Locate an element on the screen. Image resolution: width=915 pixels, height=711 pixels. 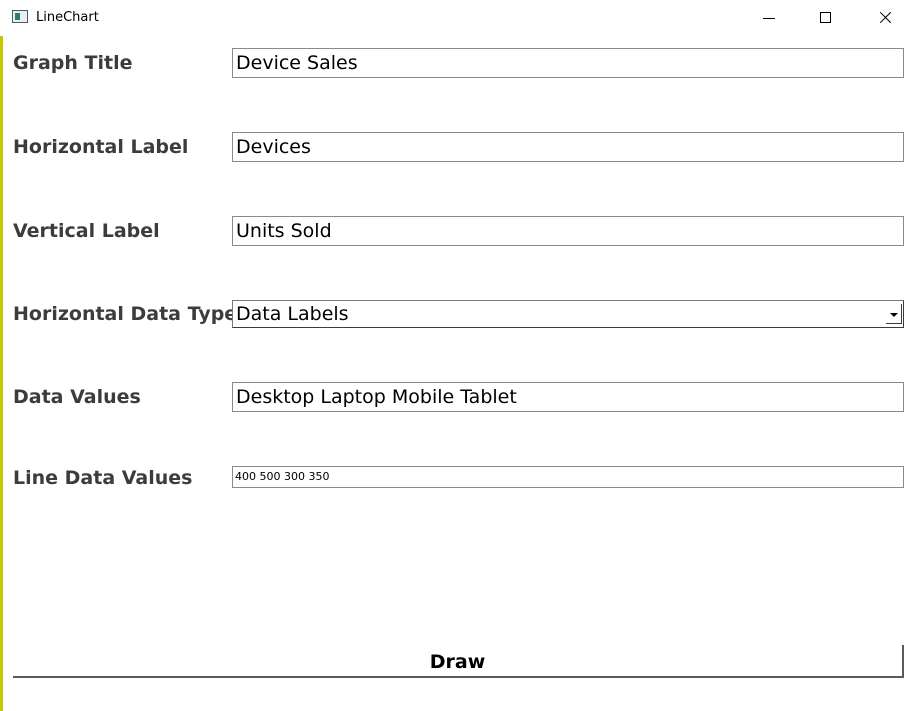
data-values-label: Data Values is located at coordinates (77, 397).